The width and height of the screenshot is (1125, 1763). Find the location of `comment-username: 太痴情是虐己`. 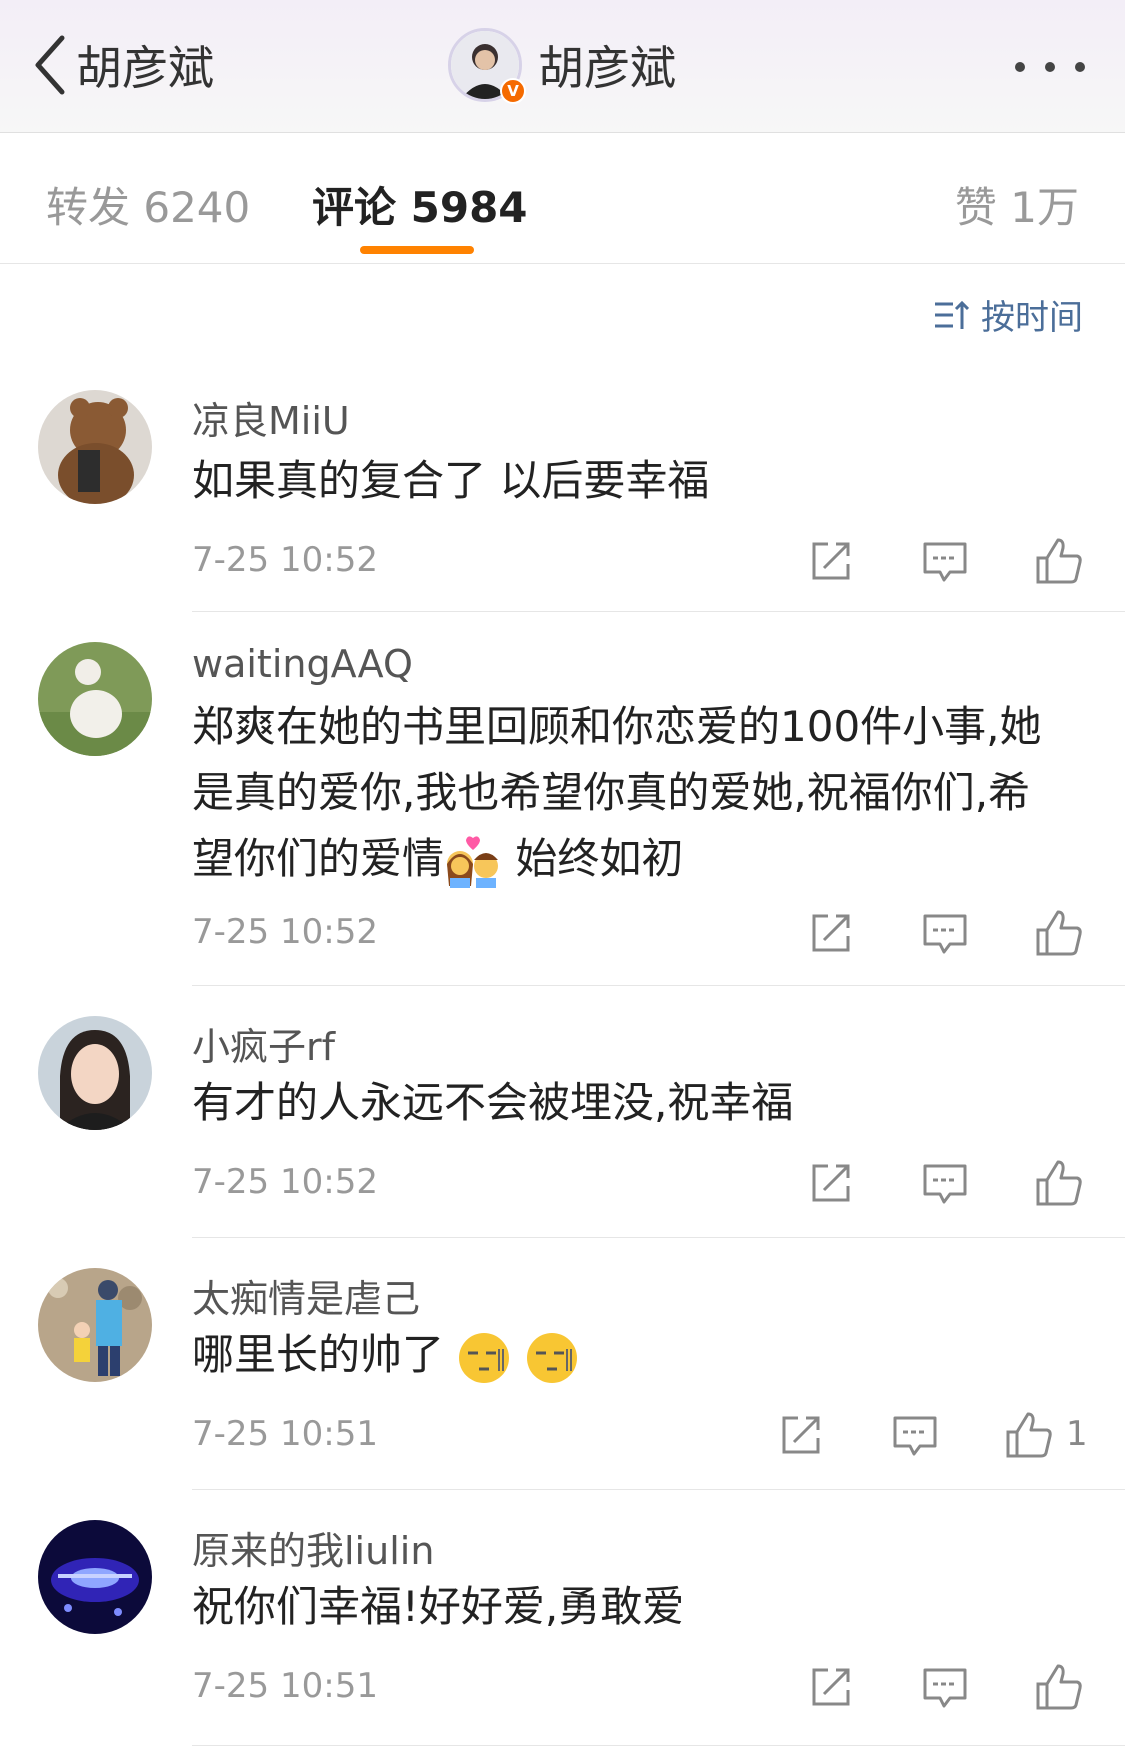

comment-username: 太痴情是虐己 is located at coordinates (306, 1295).